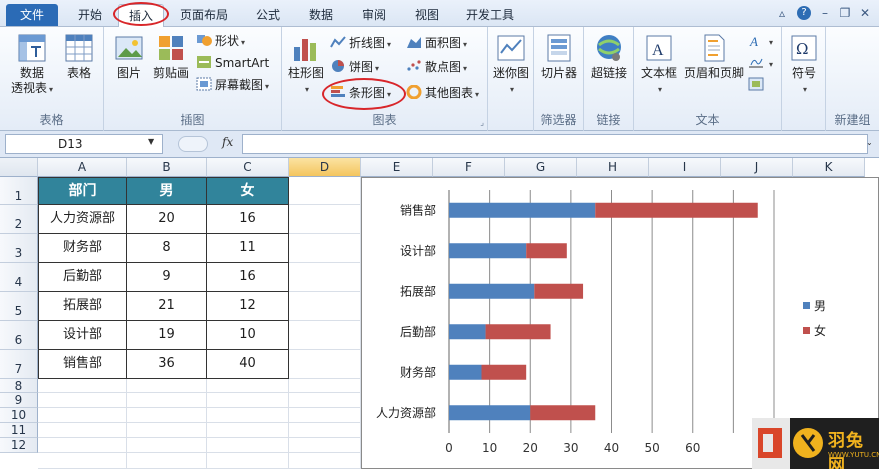  What do you see at coordinates (852, 120) in the screenshot?
I see `group-label-new: 新建组` at bounding box center [852, 120].